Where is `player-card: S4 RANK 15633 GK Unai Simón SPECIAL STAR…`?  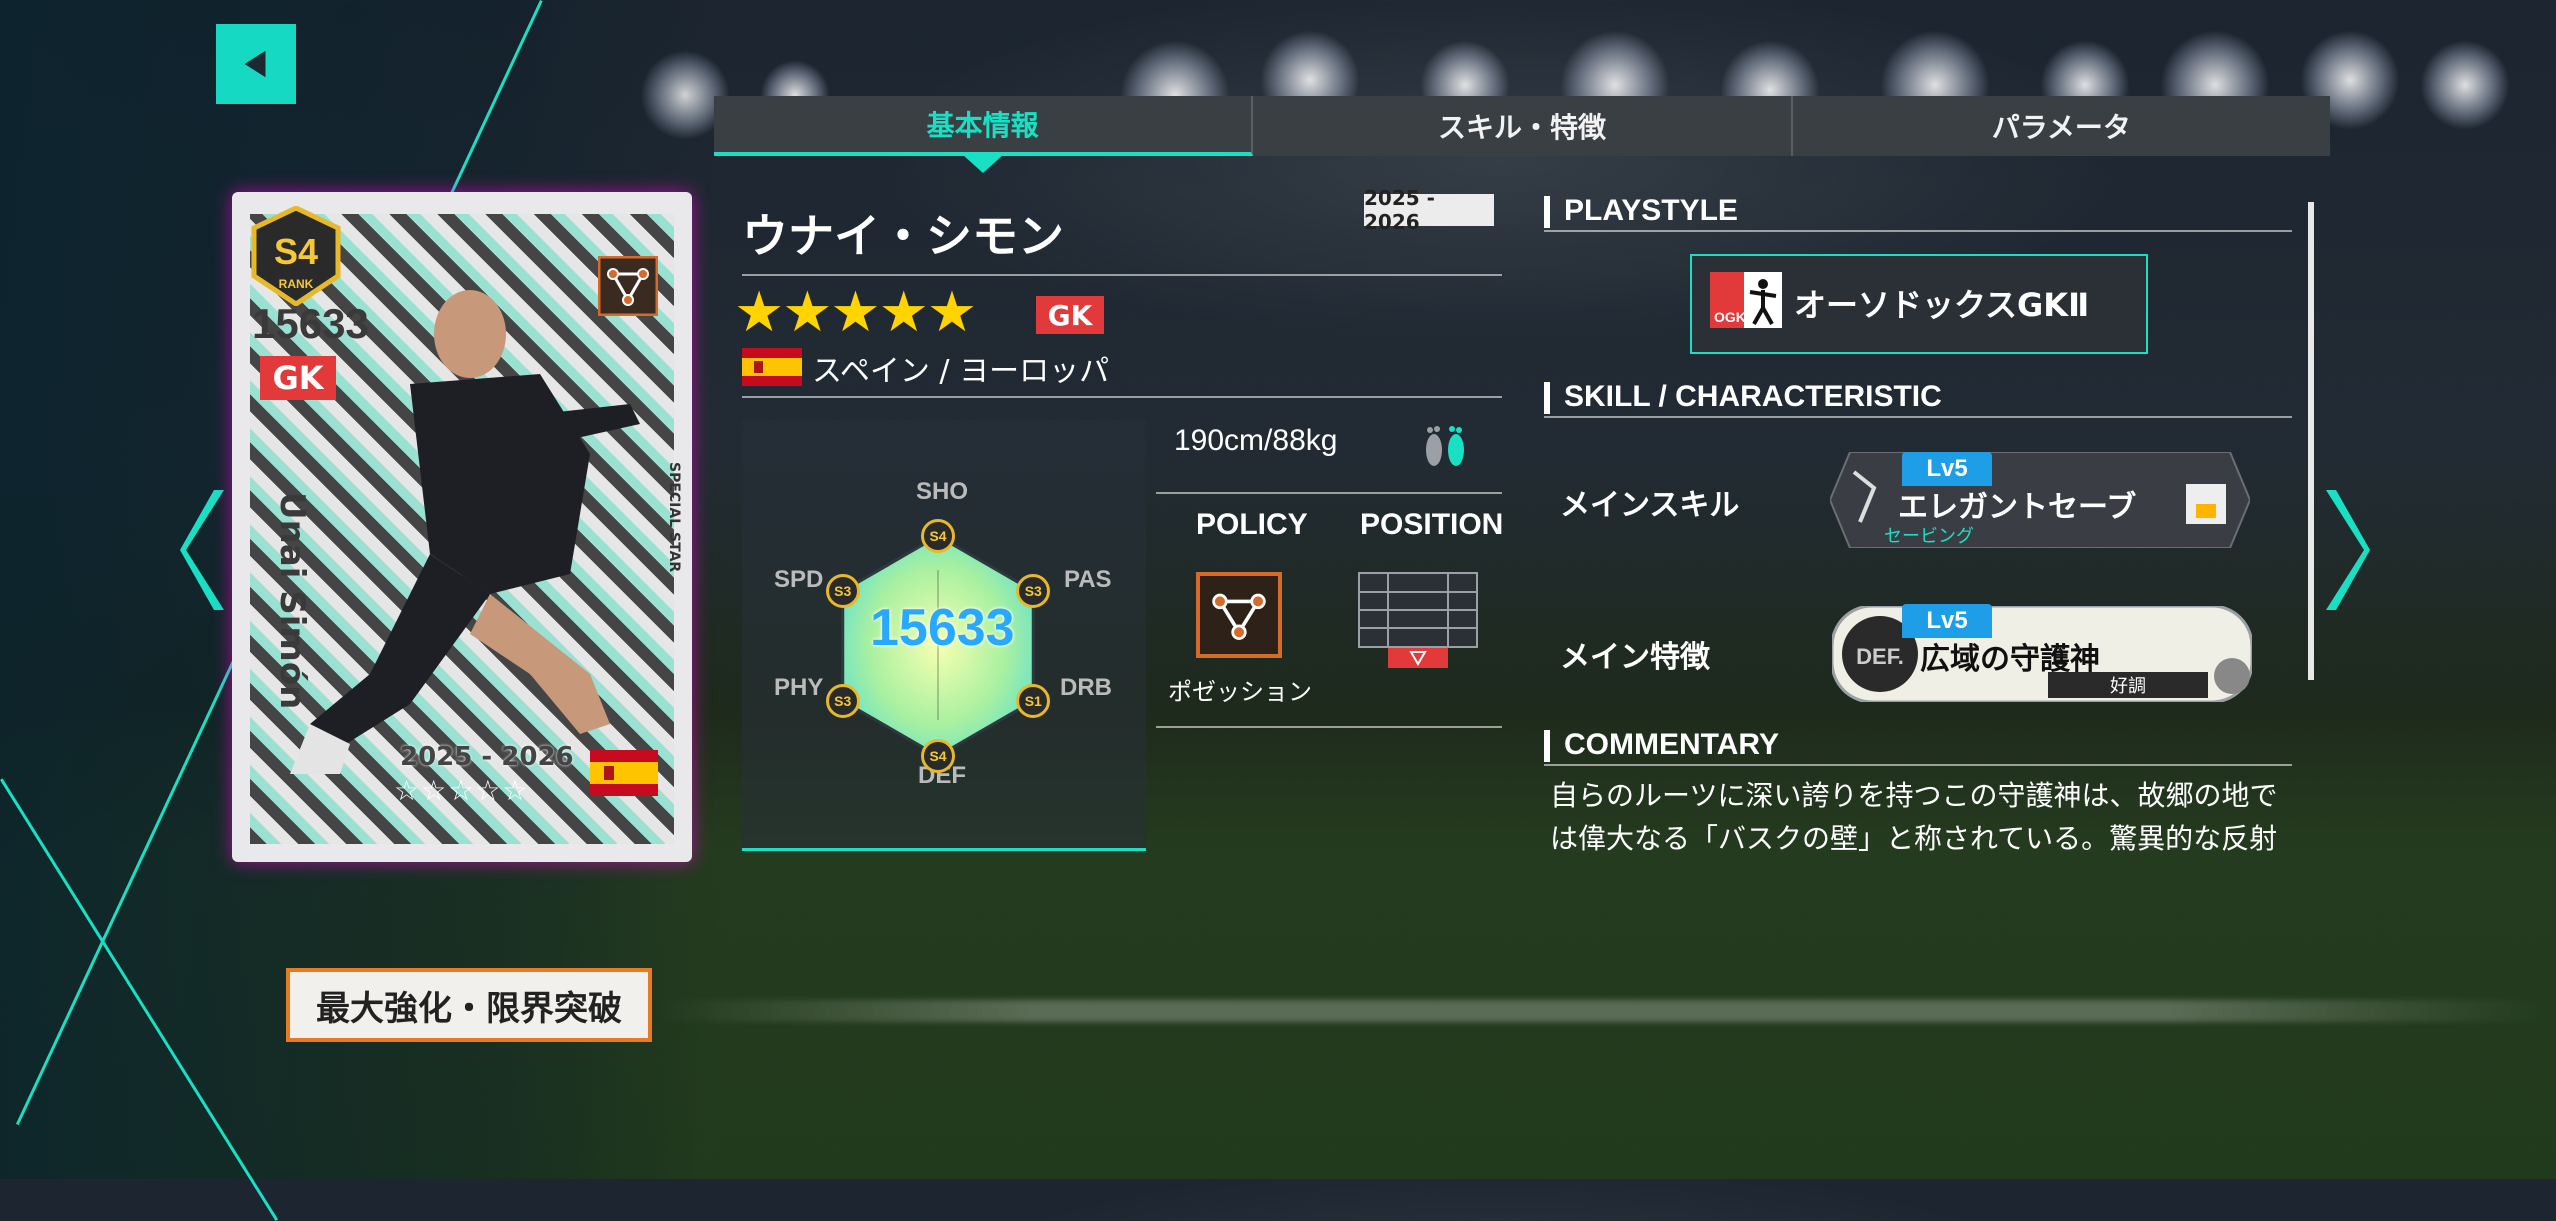 player-card: S4 RANK 15633 GK Unai Simón SPECIAL STAR… is located at coordinates (467, 532).